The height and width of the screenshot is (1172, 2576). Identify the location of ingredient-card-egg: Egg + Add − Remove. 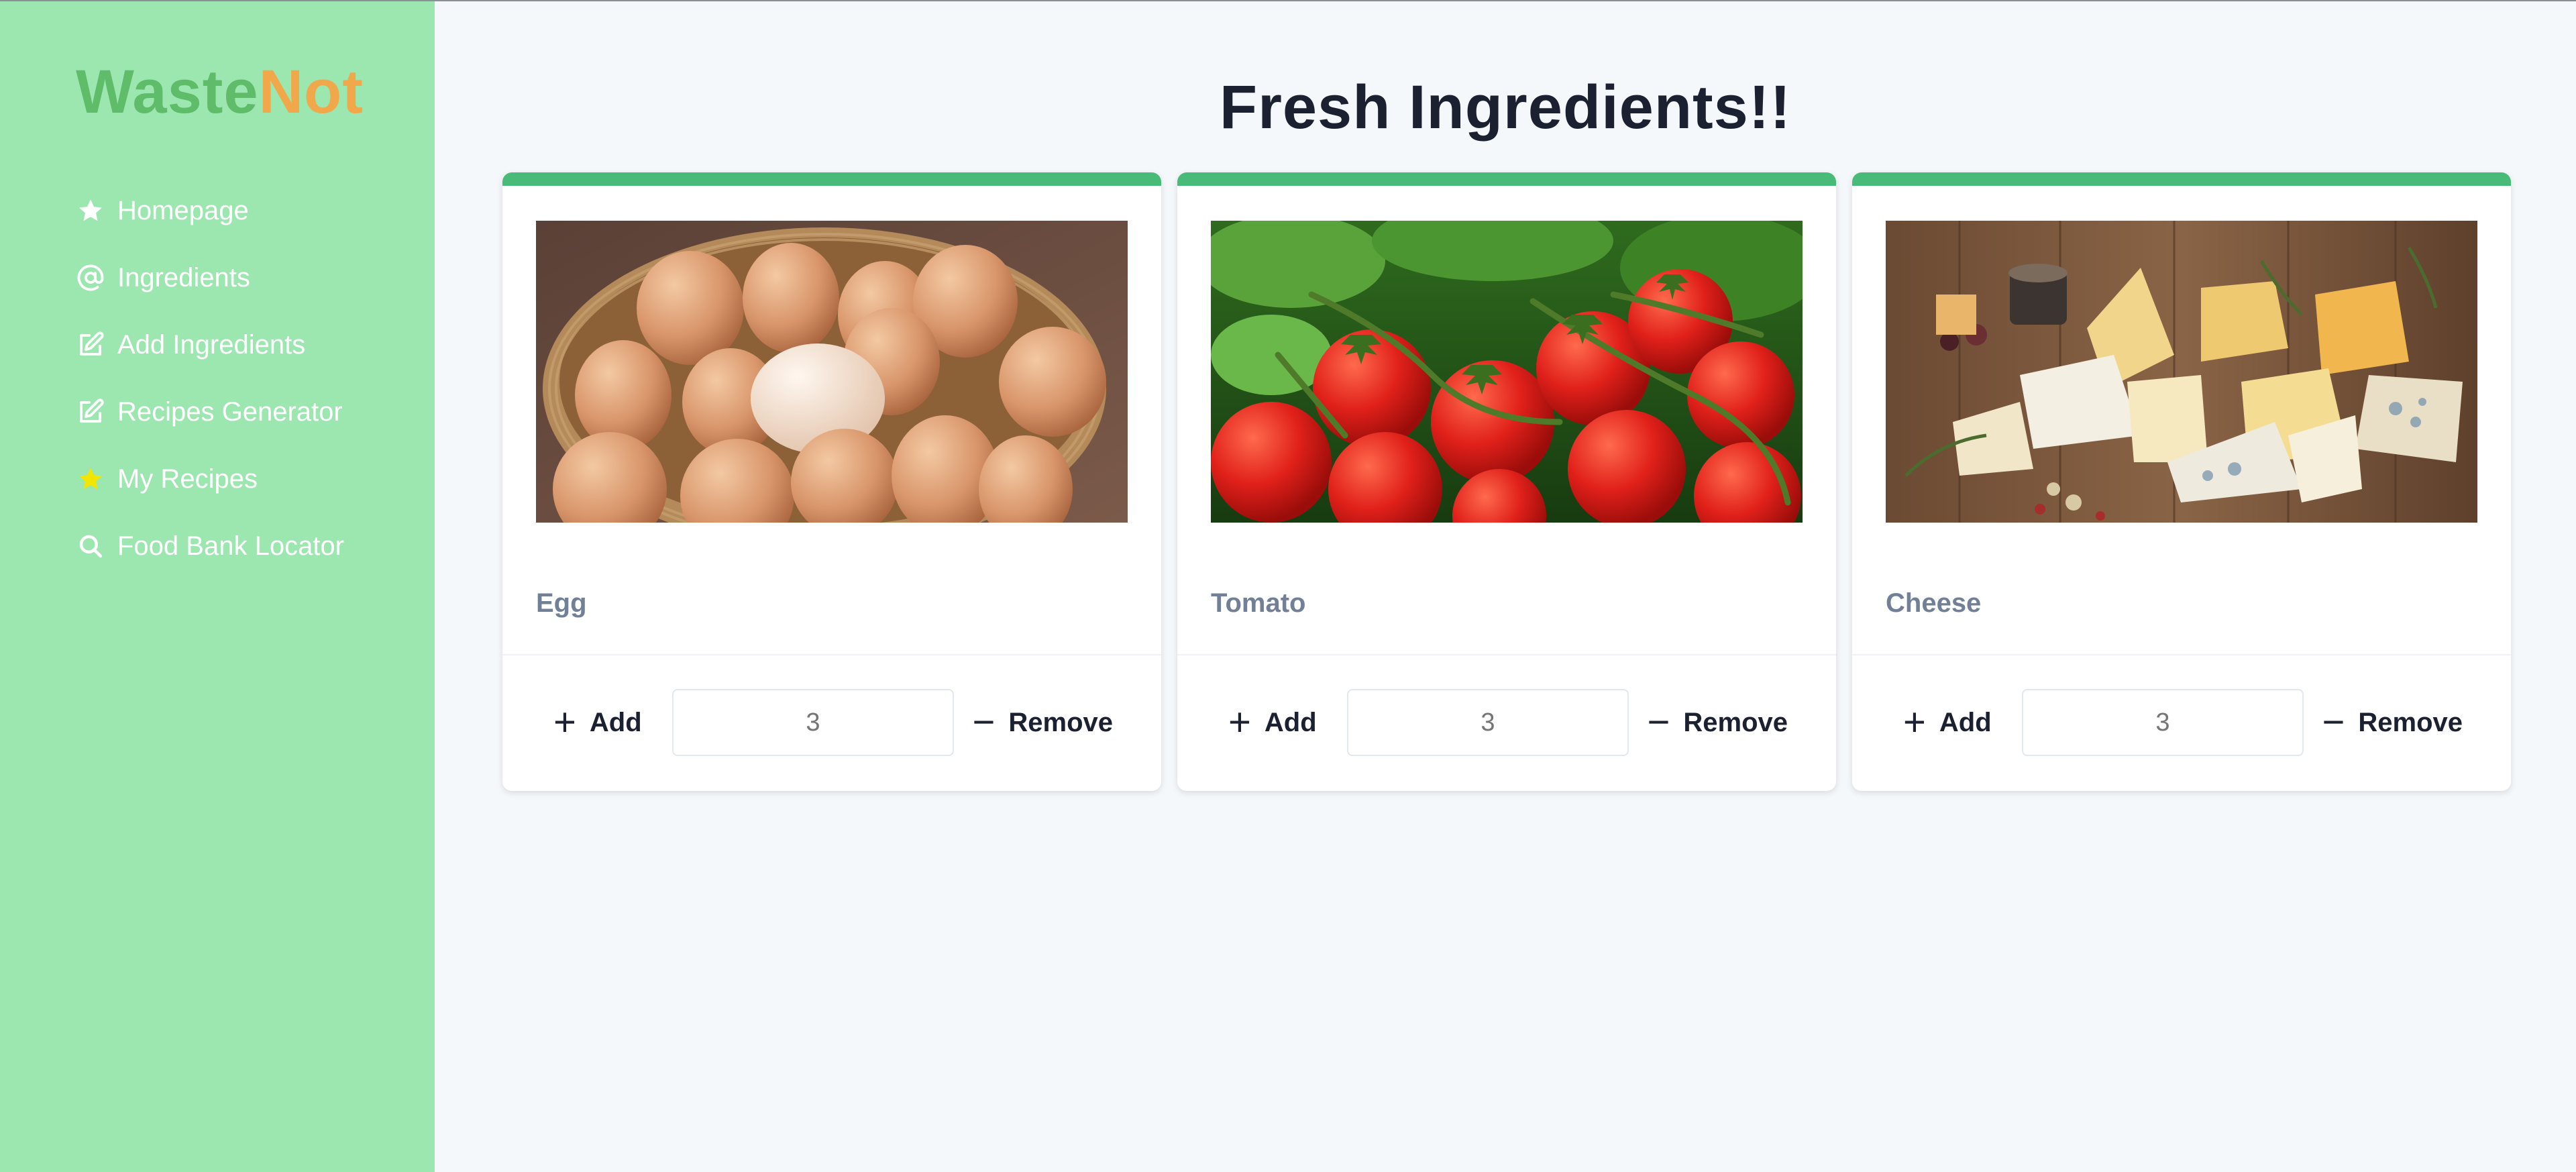
(831, 481).